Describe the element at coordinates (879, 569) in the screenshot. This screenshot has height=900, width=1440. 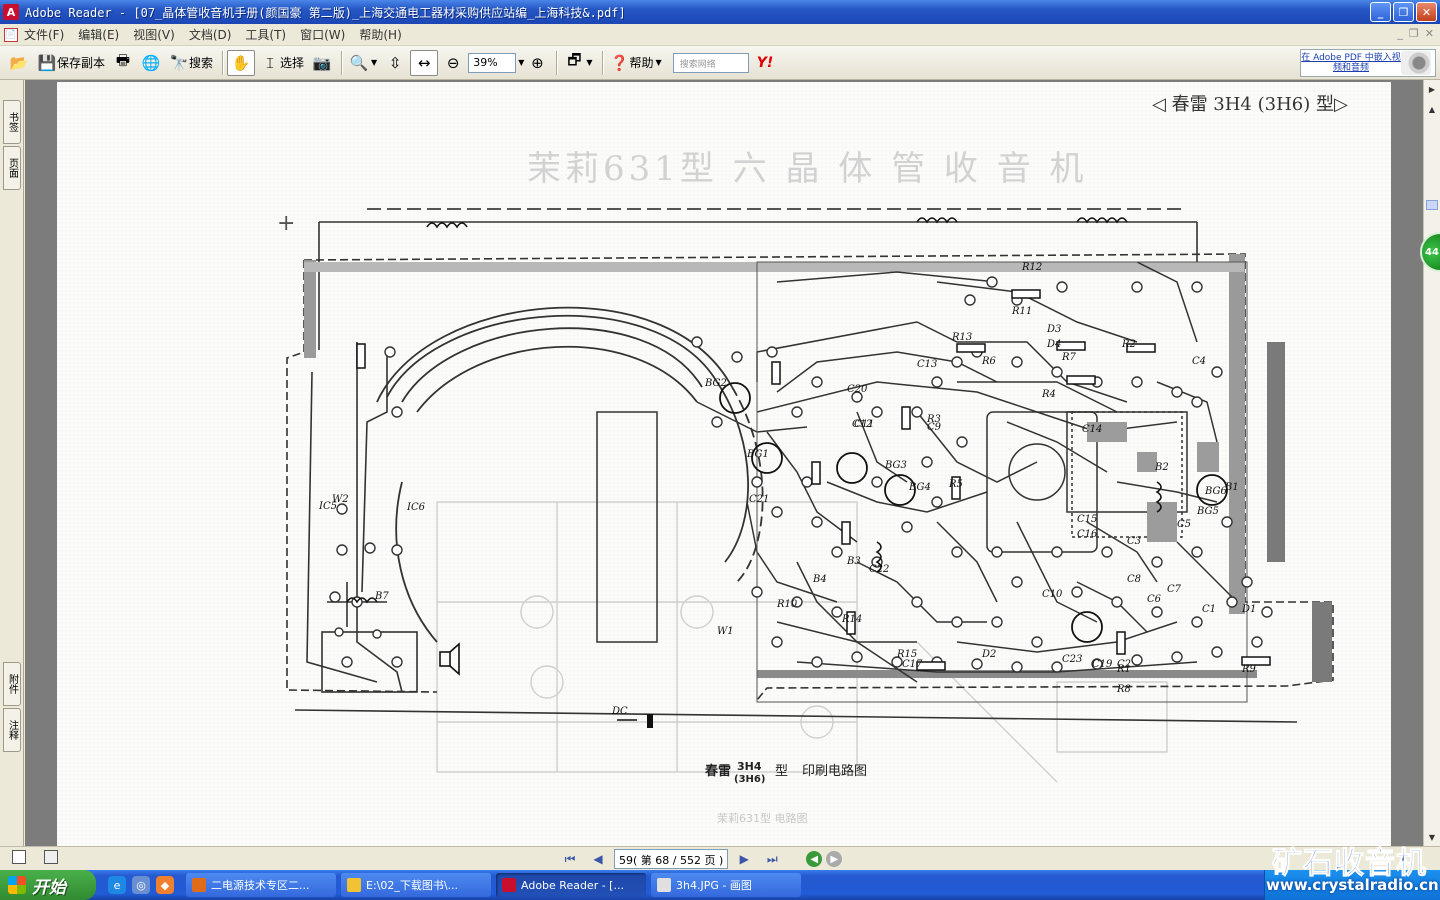
I see `component-label: C22` at that location.